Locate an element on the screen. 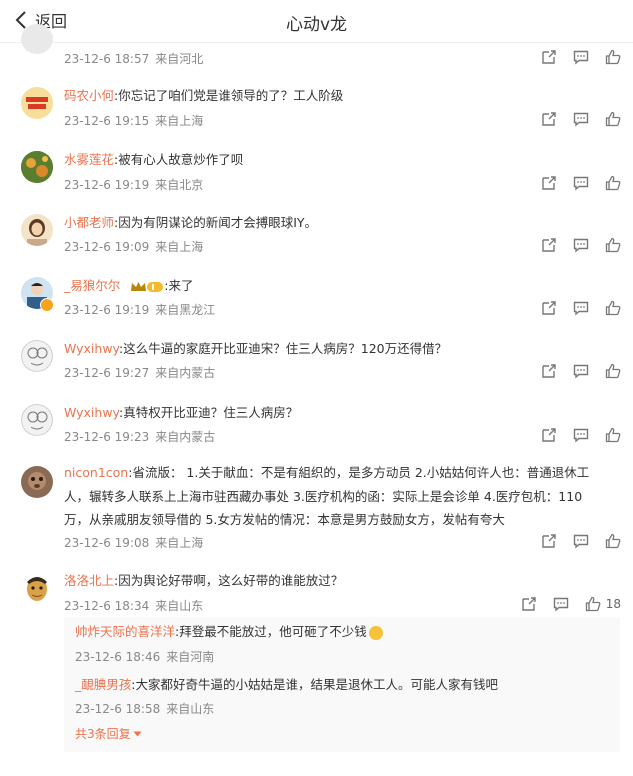  reply-content: :拜登最不能放过，他可砸了不少钱 is located at coordinates (271, 631).